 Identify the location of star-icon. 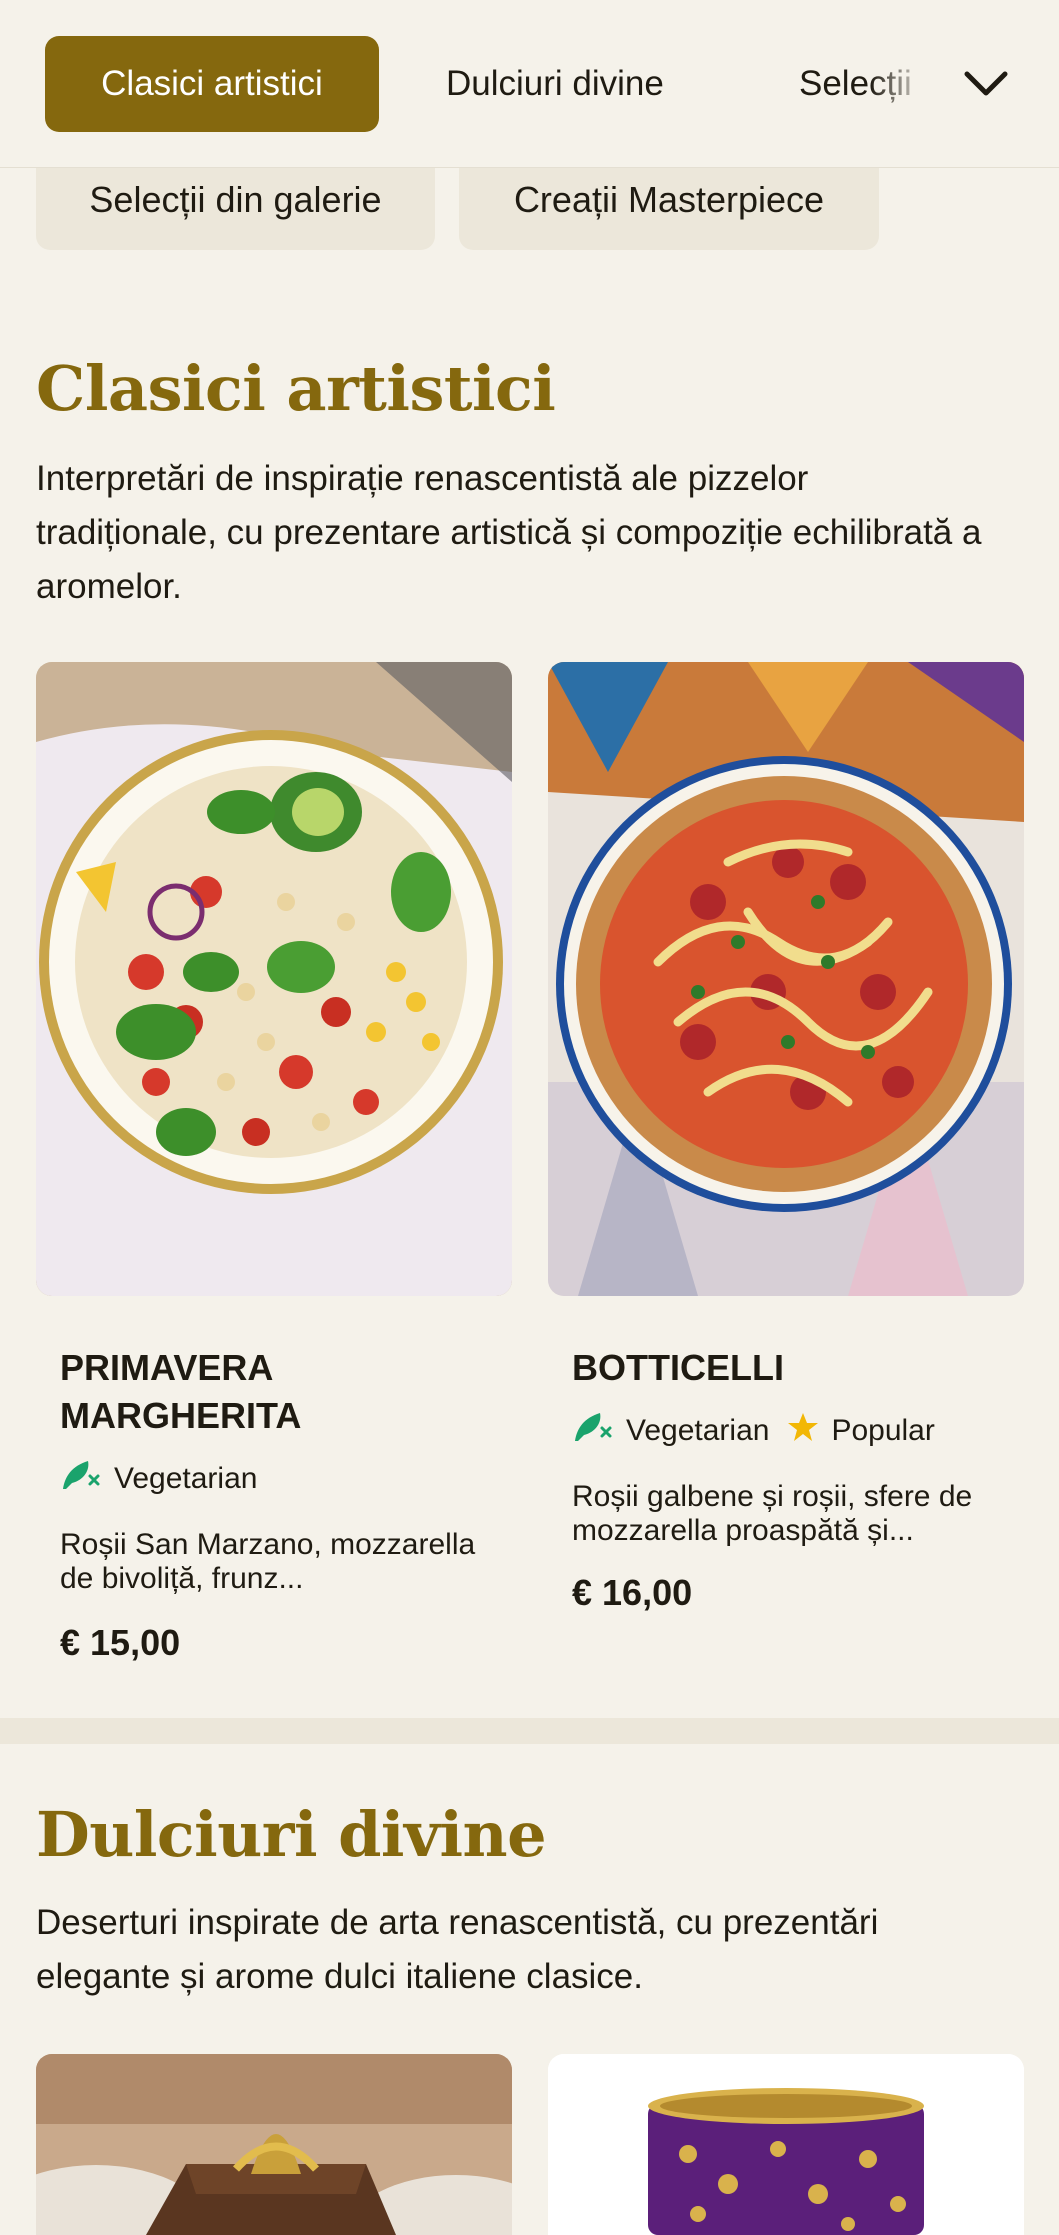
(803, 1431).